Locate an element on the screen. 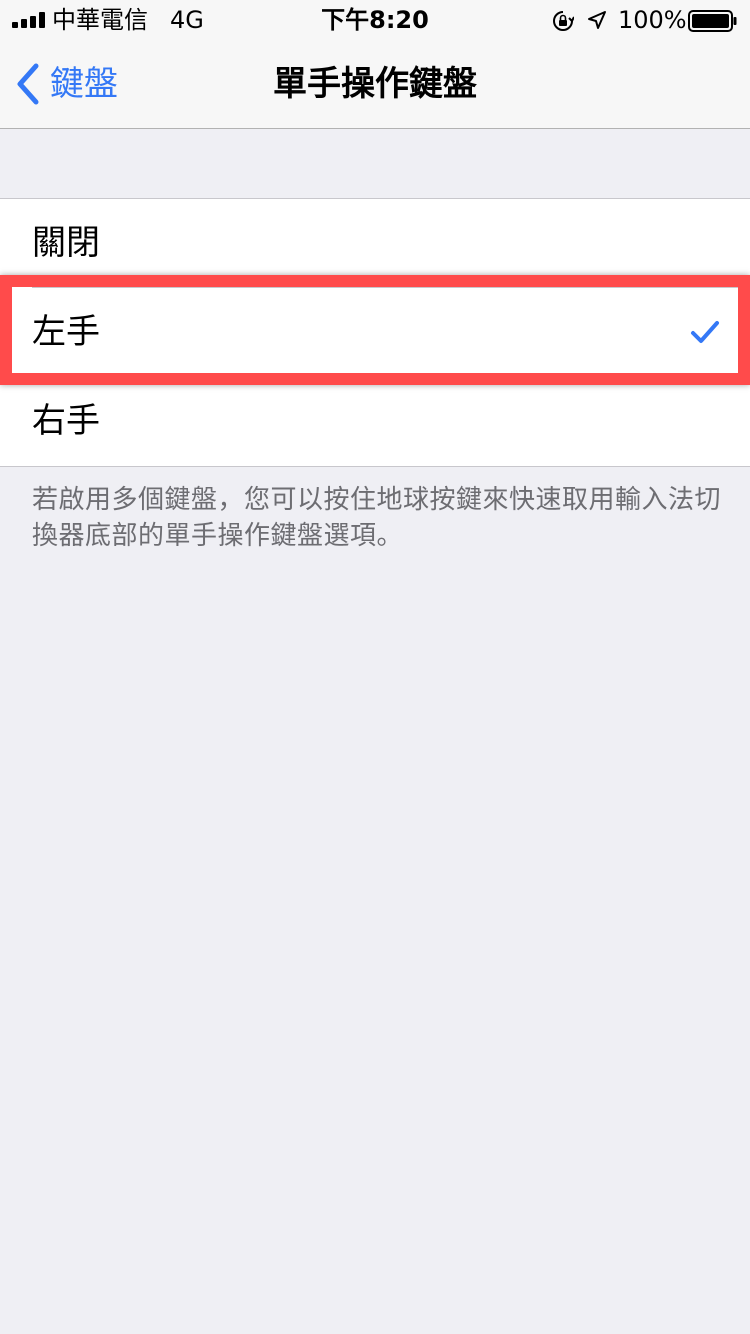 Image resolution: width=750 pixels, height=1334 pixels. battery-percent: 100% is located at coordinates (652, 20).